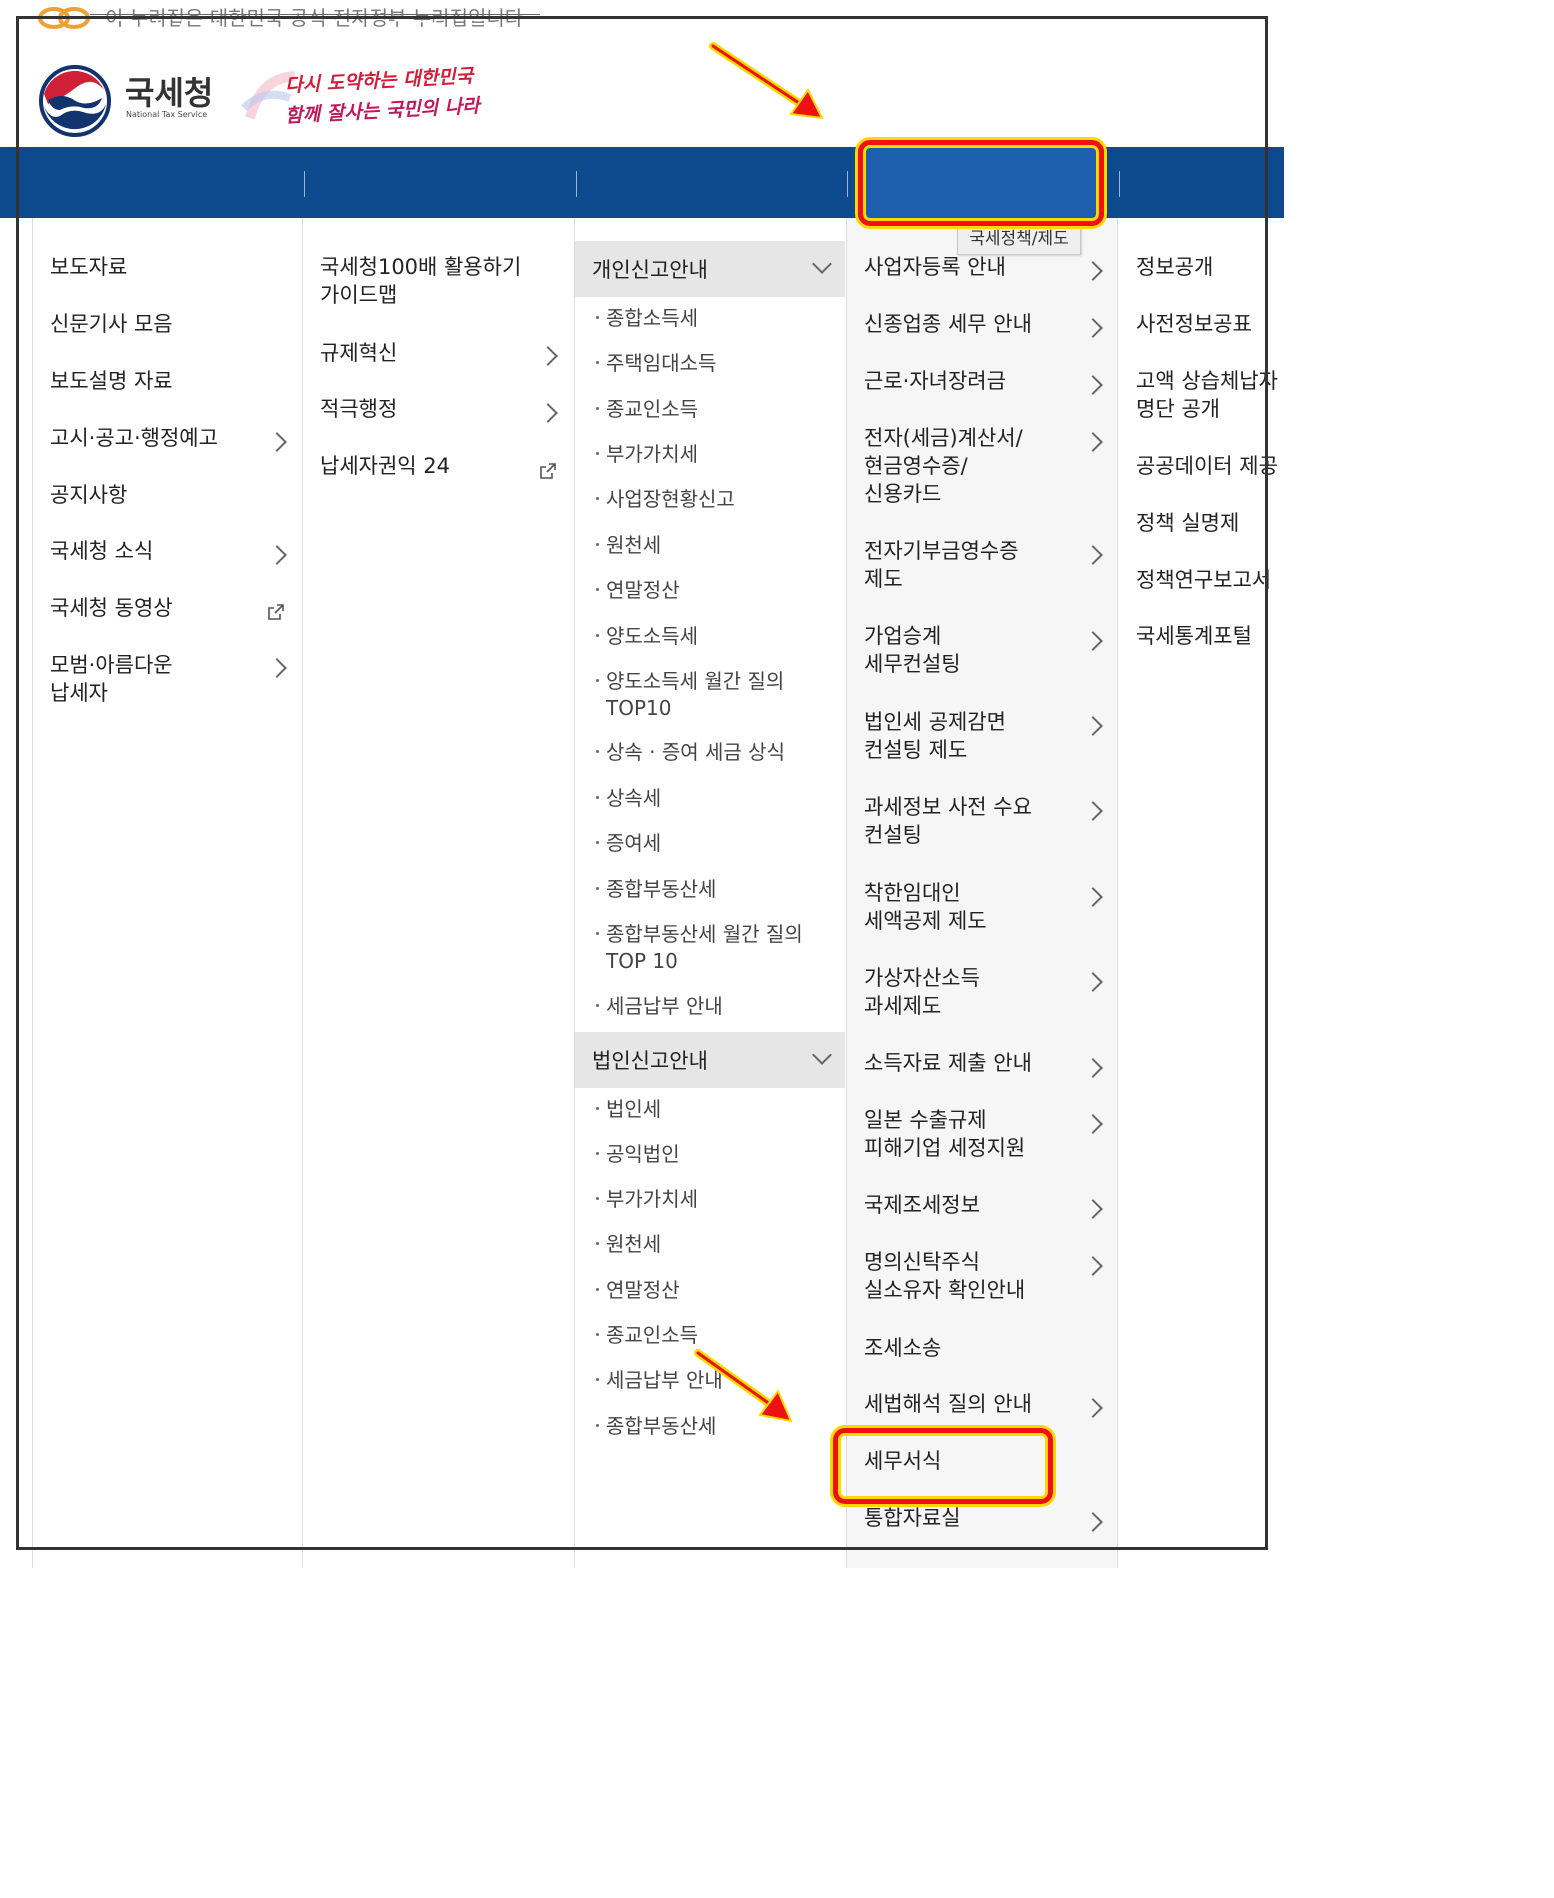 This screenshot has width=1554, height=1898. Describe the element at coordinates (656, 363) in the screenshot. I see `sub-item: 주택임대소득` at that location.